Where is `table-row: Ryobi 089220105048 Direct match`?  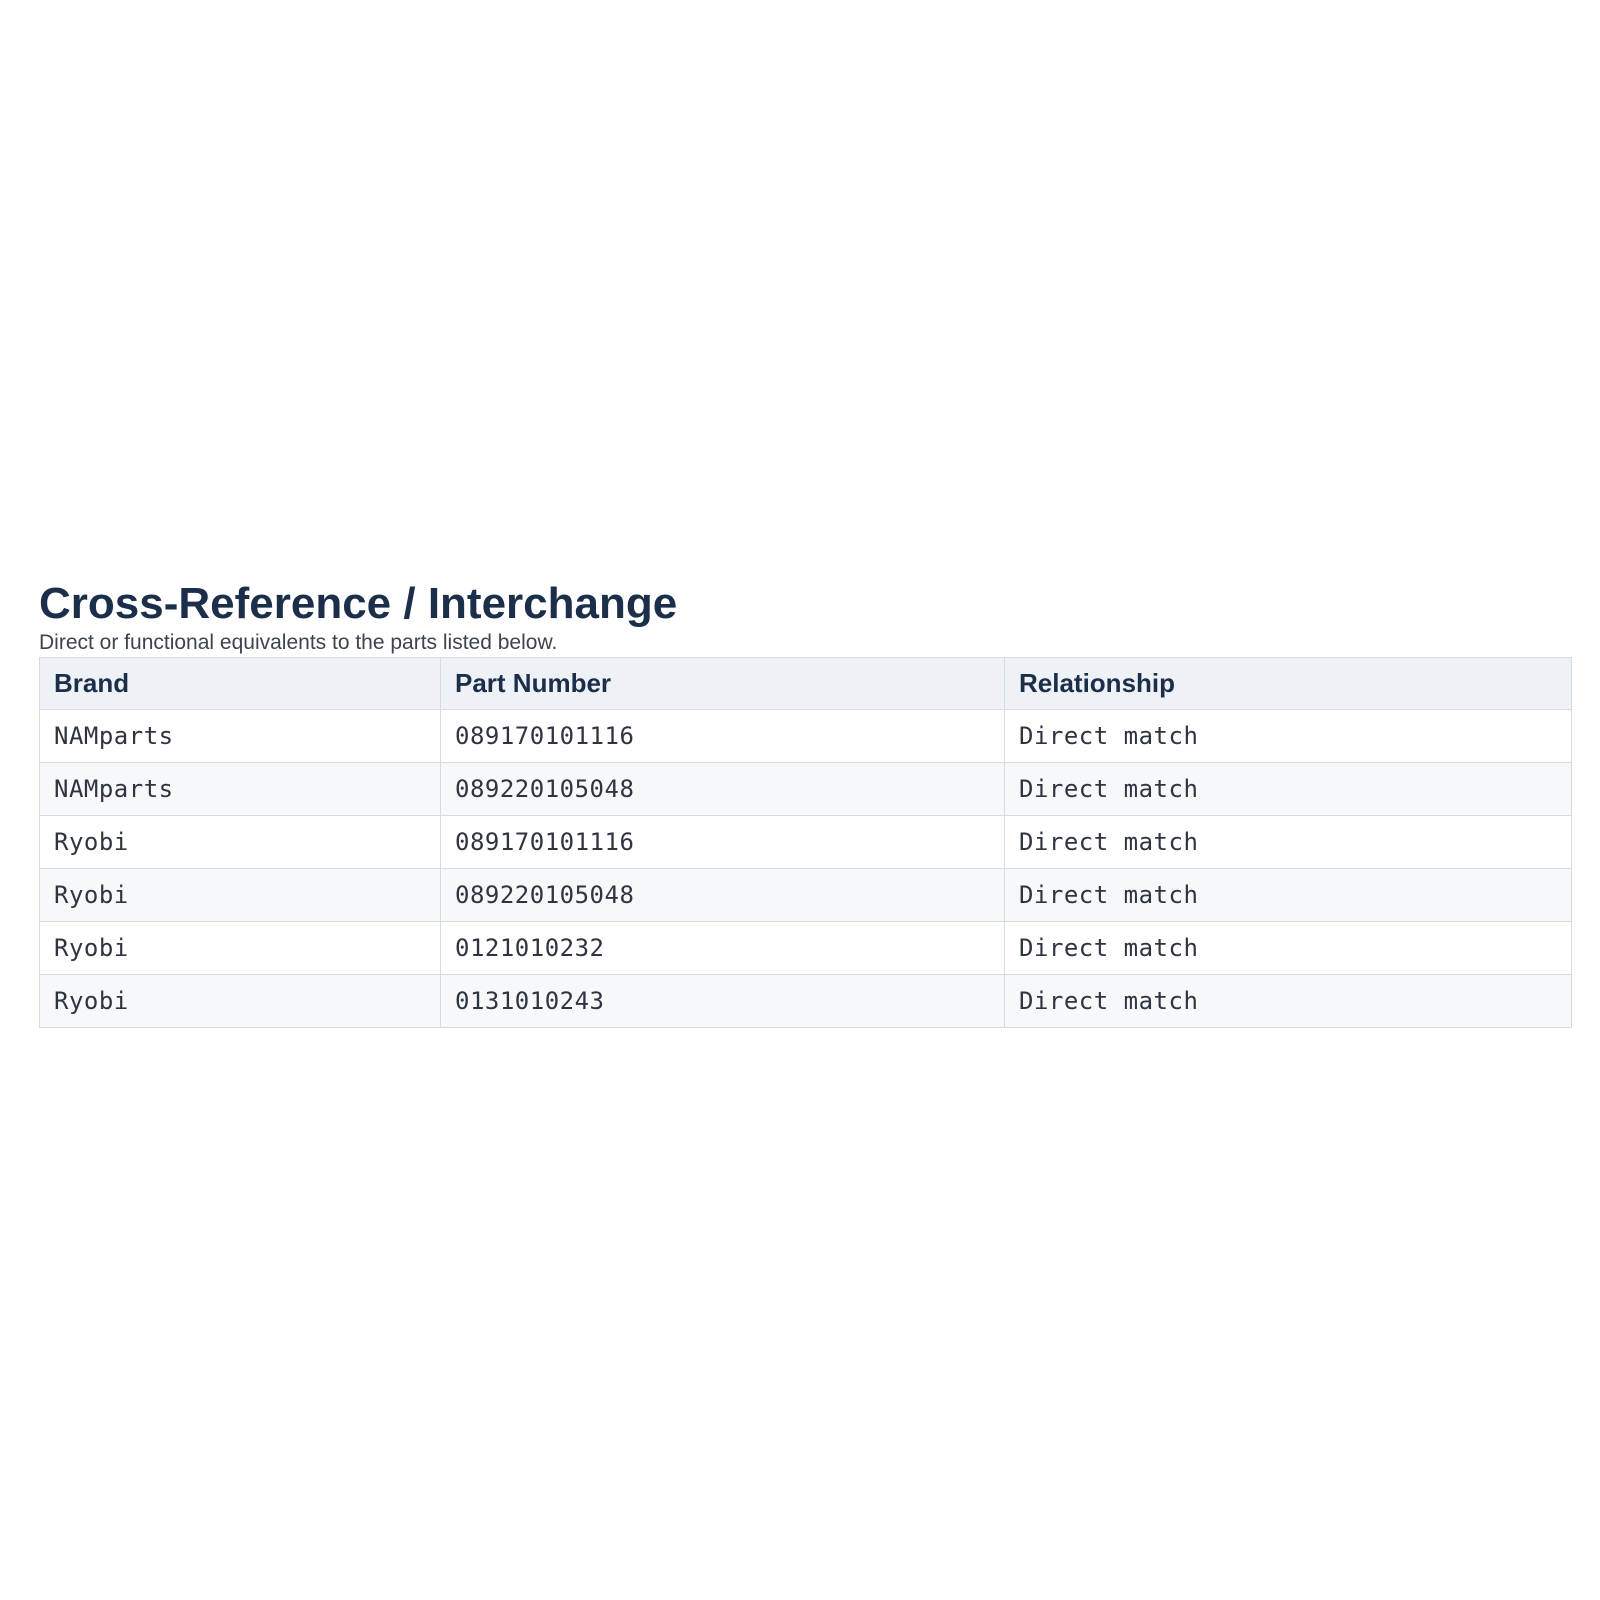 table-row: Ryobi 089220105048 Direct match is located at coordinates (805, 895).